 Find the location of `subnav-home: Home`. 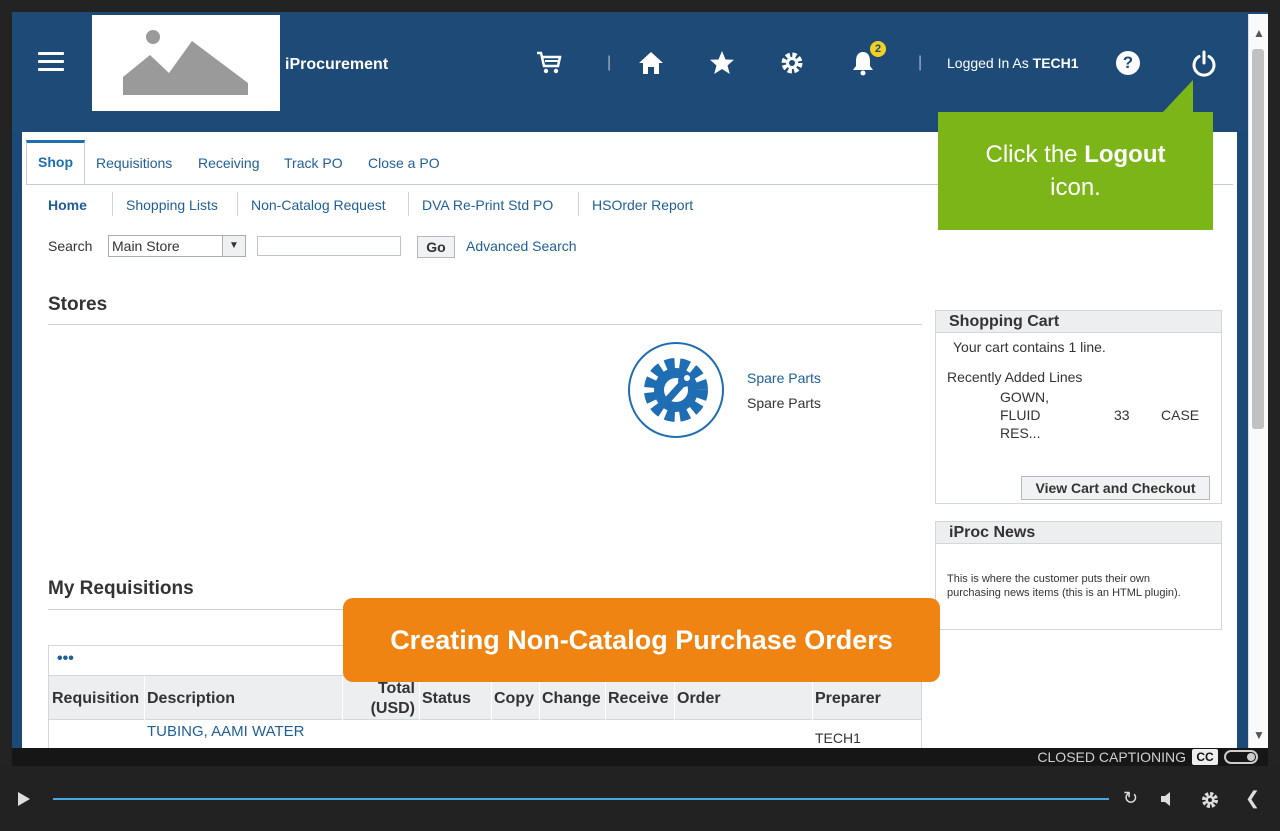

subnav-home: Home is located at coordinates (67, 205).